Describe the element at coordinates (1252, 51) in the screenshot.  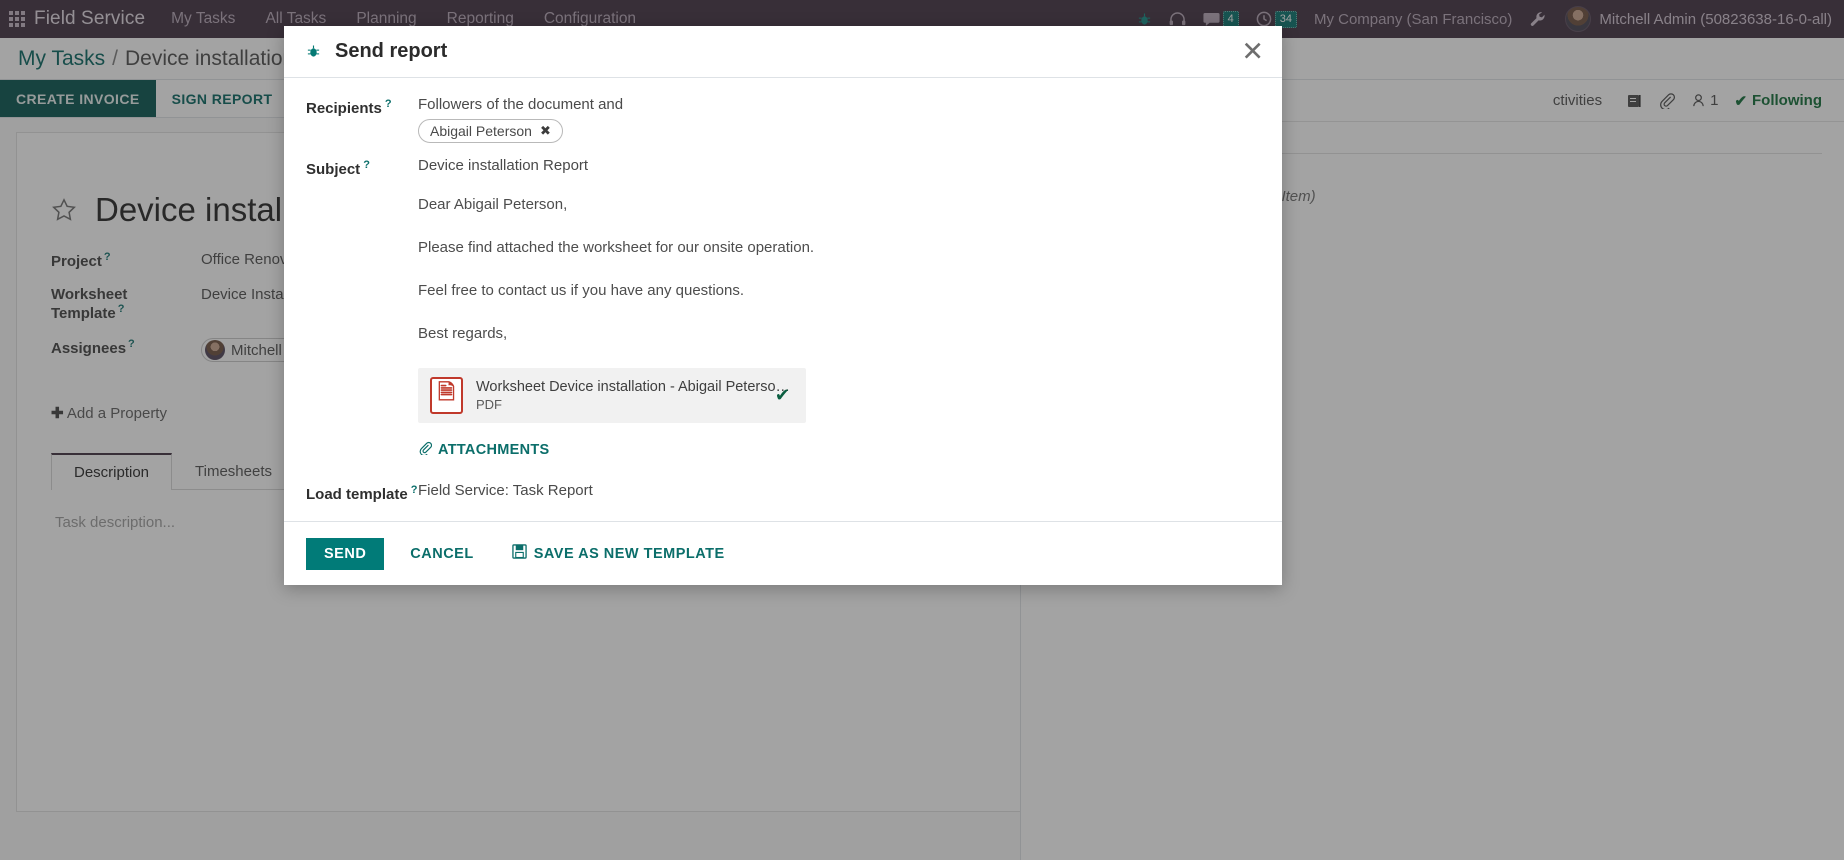
I see `close-icon: ✕` at that location.